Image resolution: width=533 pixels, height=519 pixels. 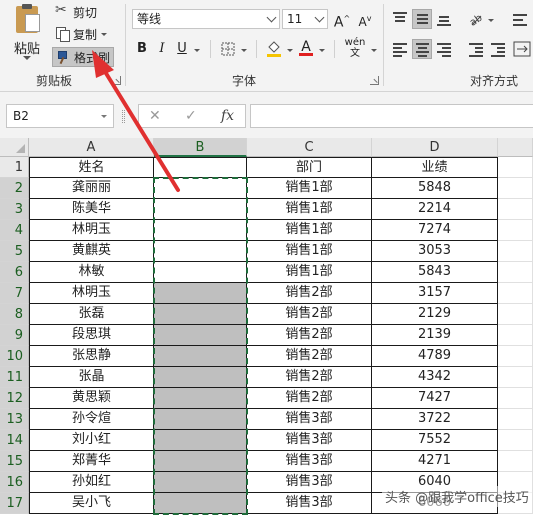 What do you see at coordinates (400, 19) in the screenshot?
I see `top-align-button` at bounding box center [400, 19].